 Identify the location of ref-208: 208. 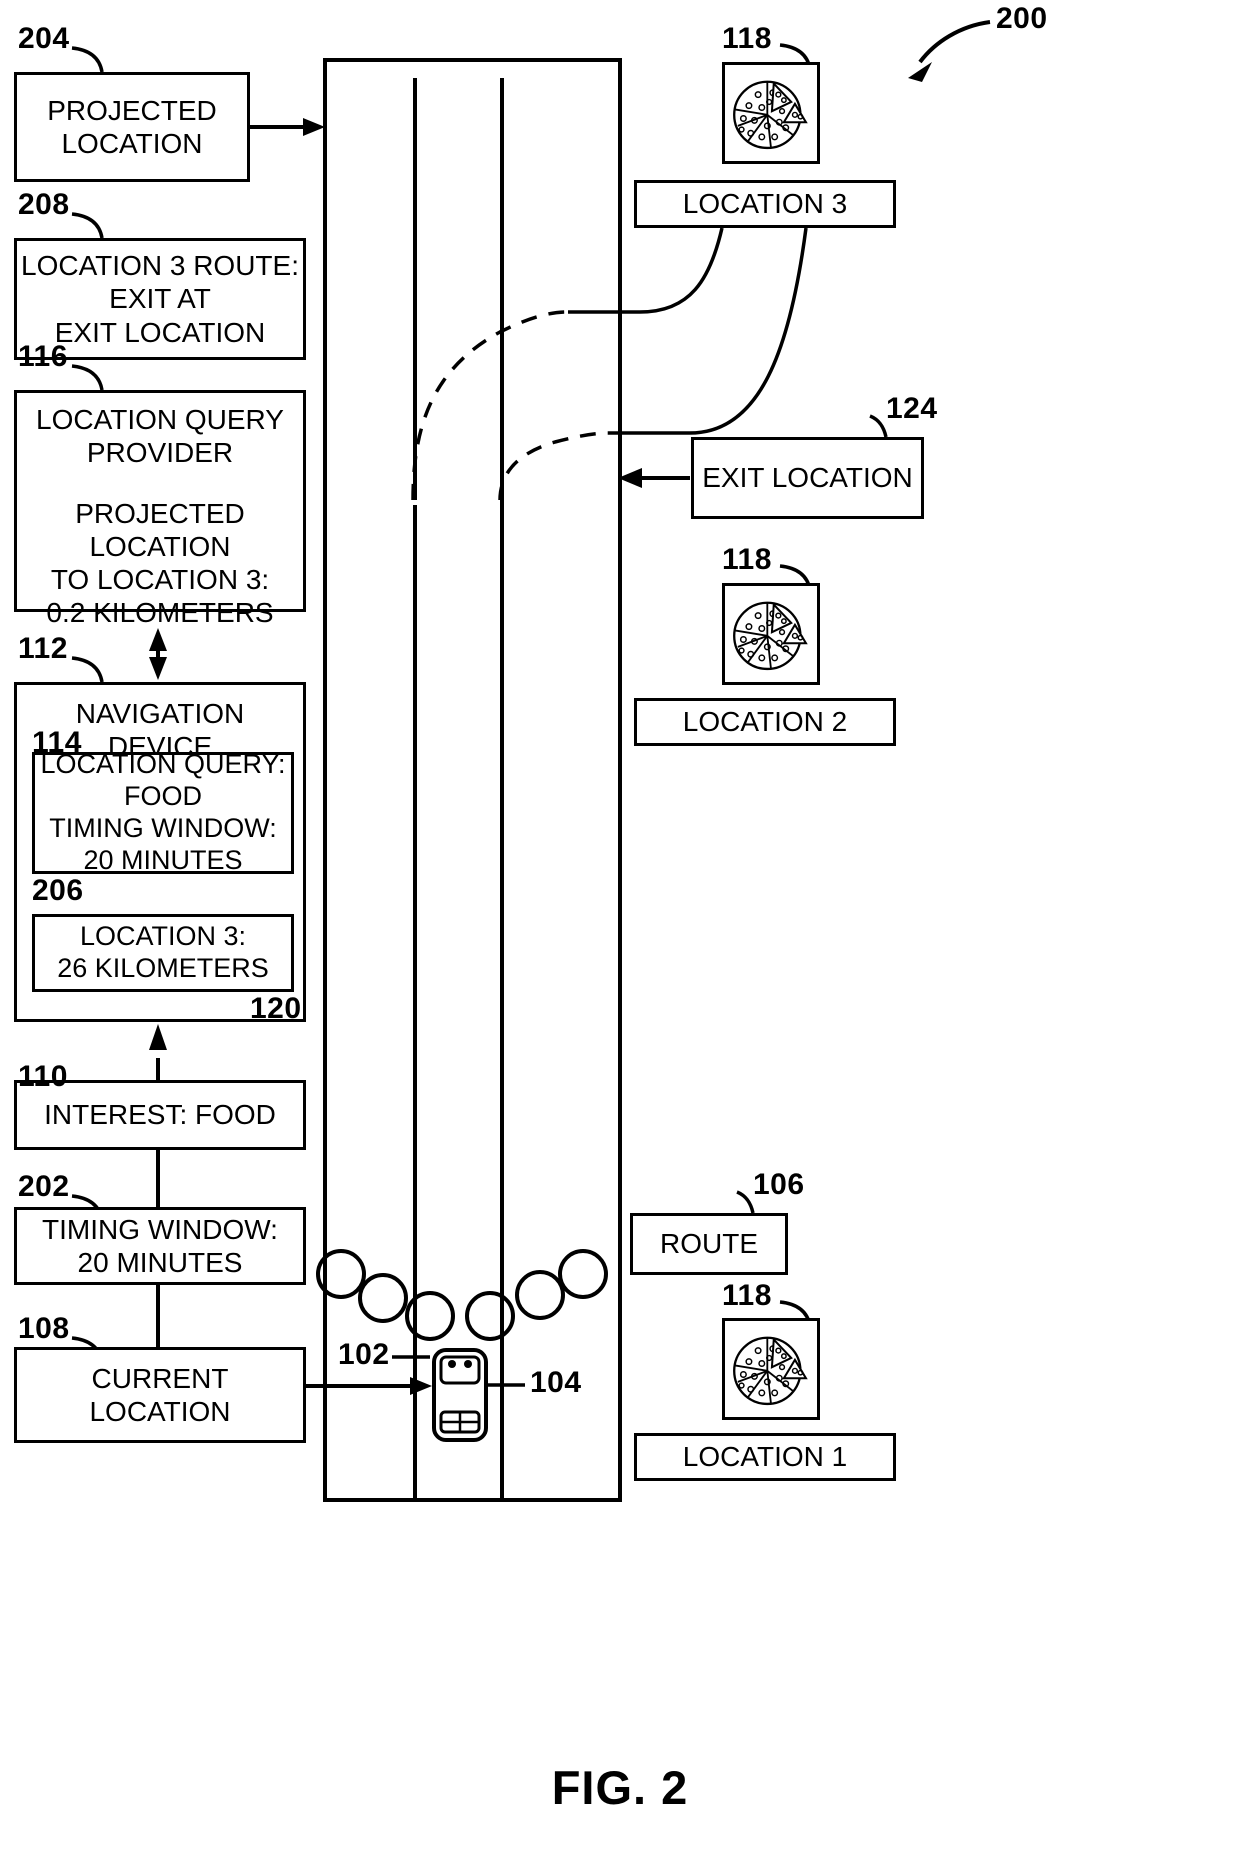
(44, 204).